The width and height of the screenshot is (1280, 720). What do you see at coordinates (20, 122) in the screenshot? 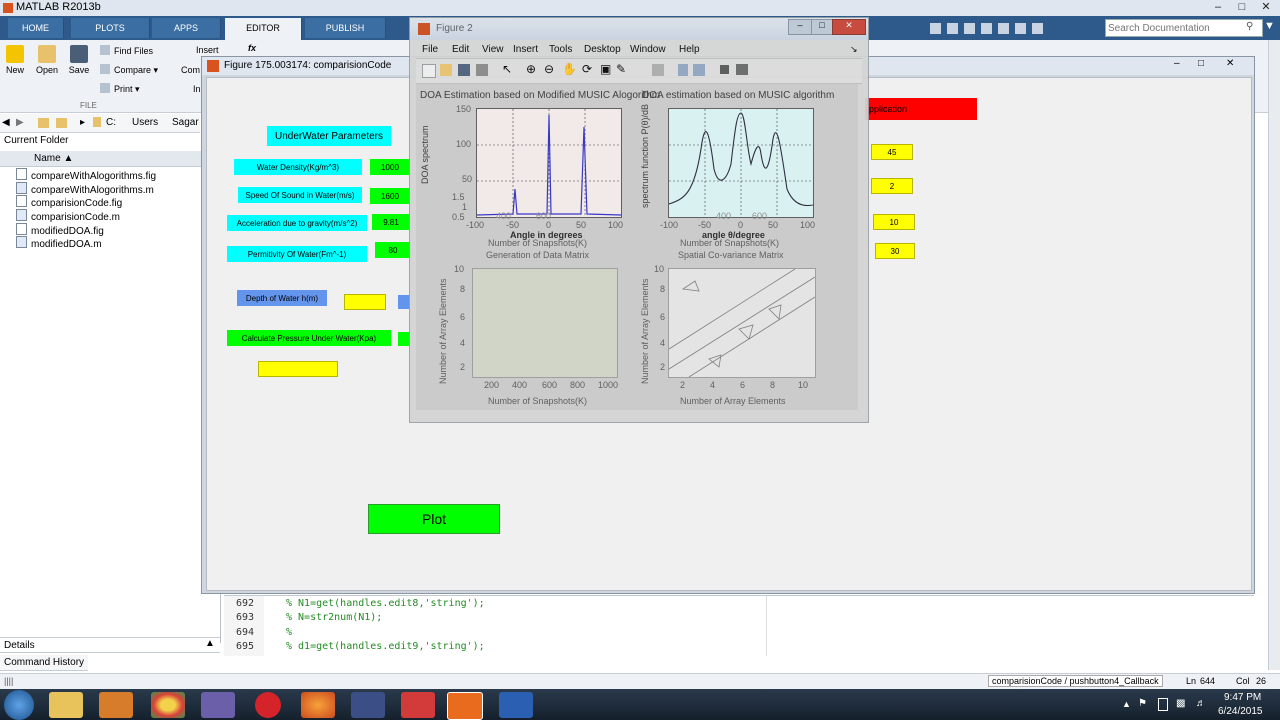
I see `forward-icon: ▶` at bounding box center [20, 122].